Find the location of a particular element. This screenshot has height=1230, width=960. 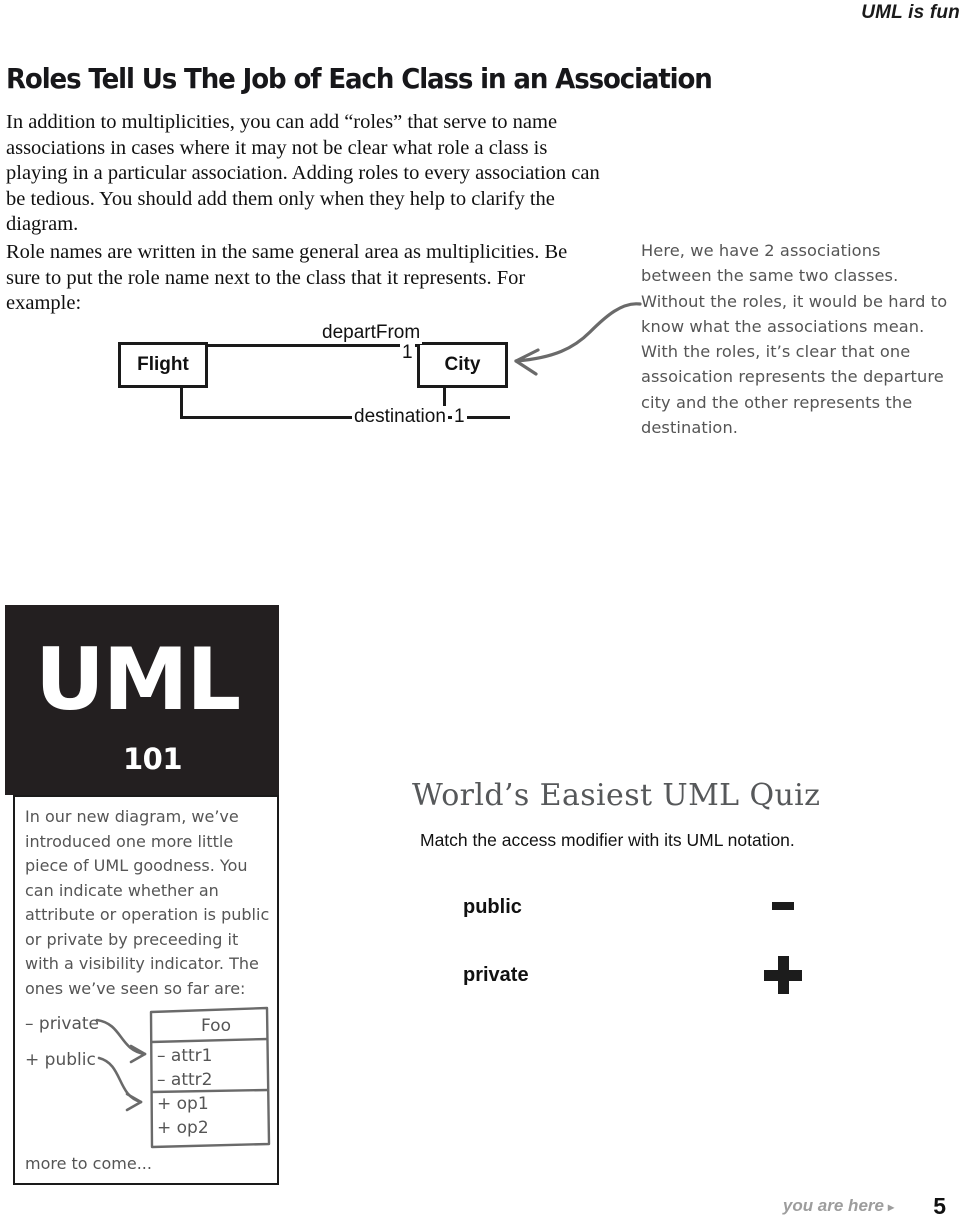

callout-arrow-icon is located at coordinates (578, 339).